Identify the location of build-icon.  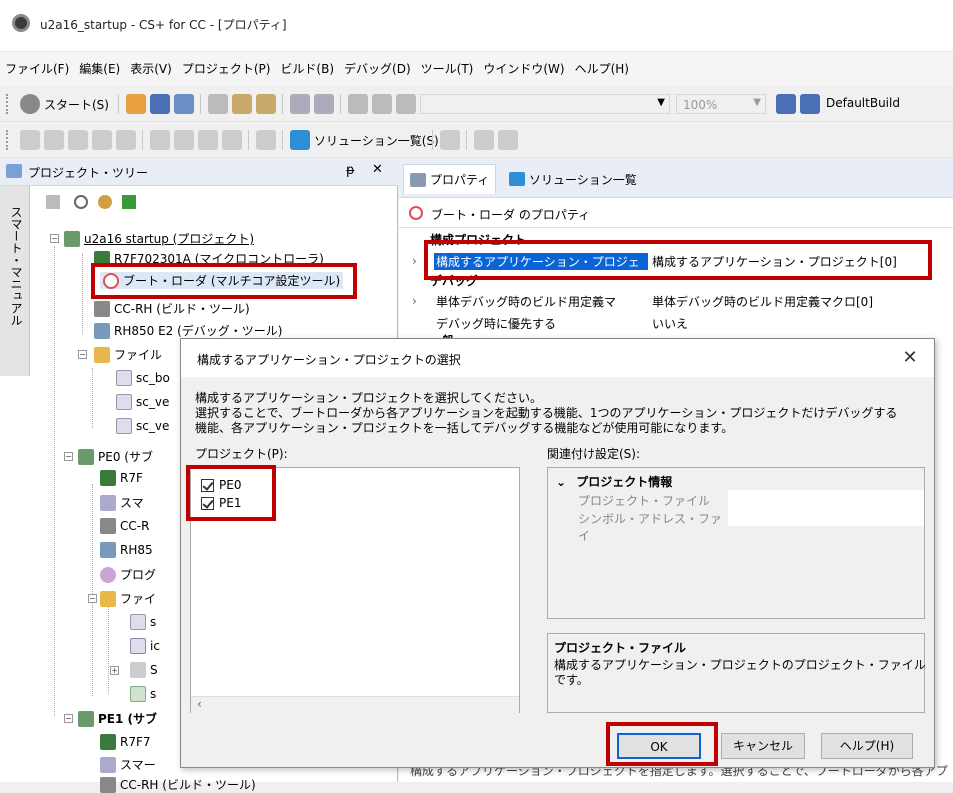
(786, 104).